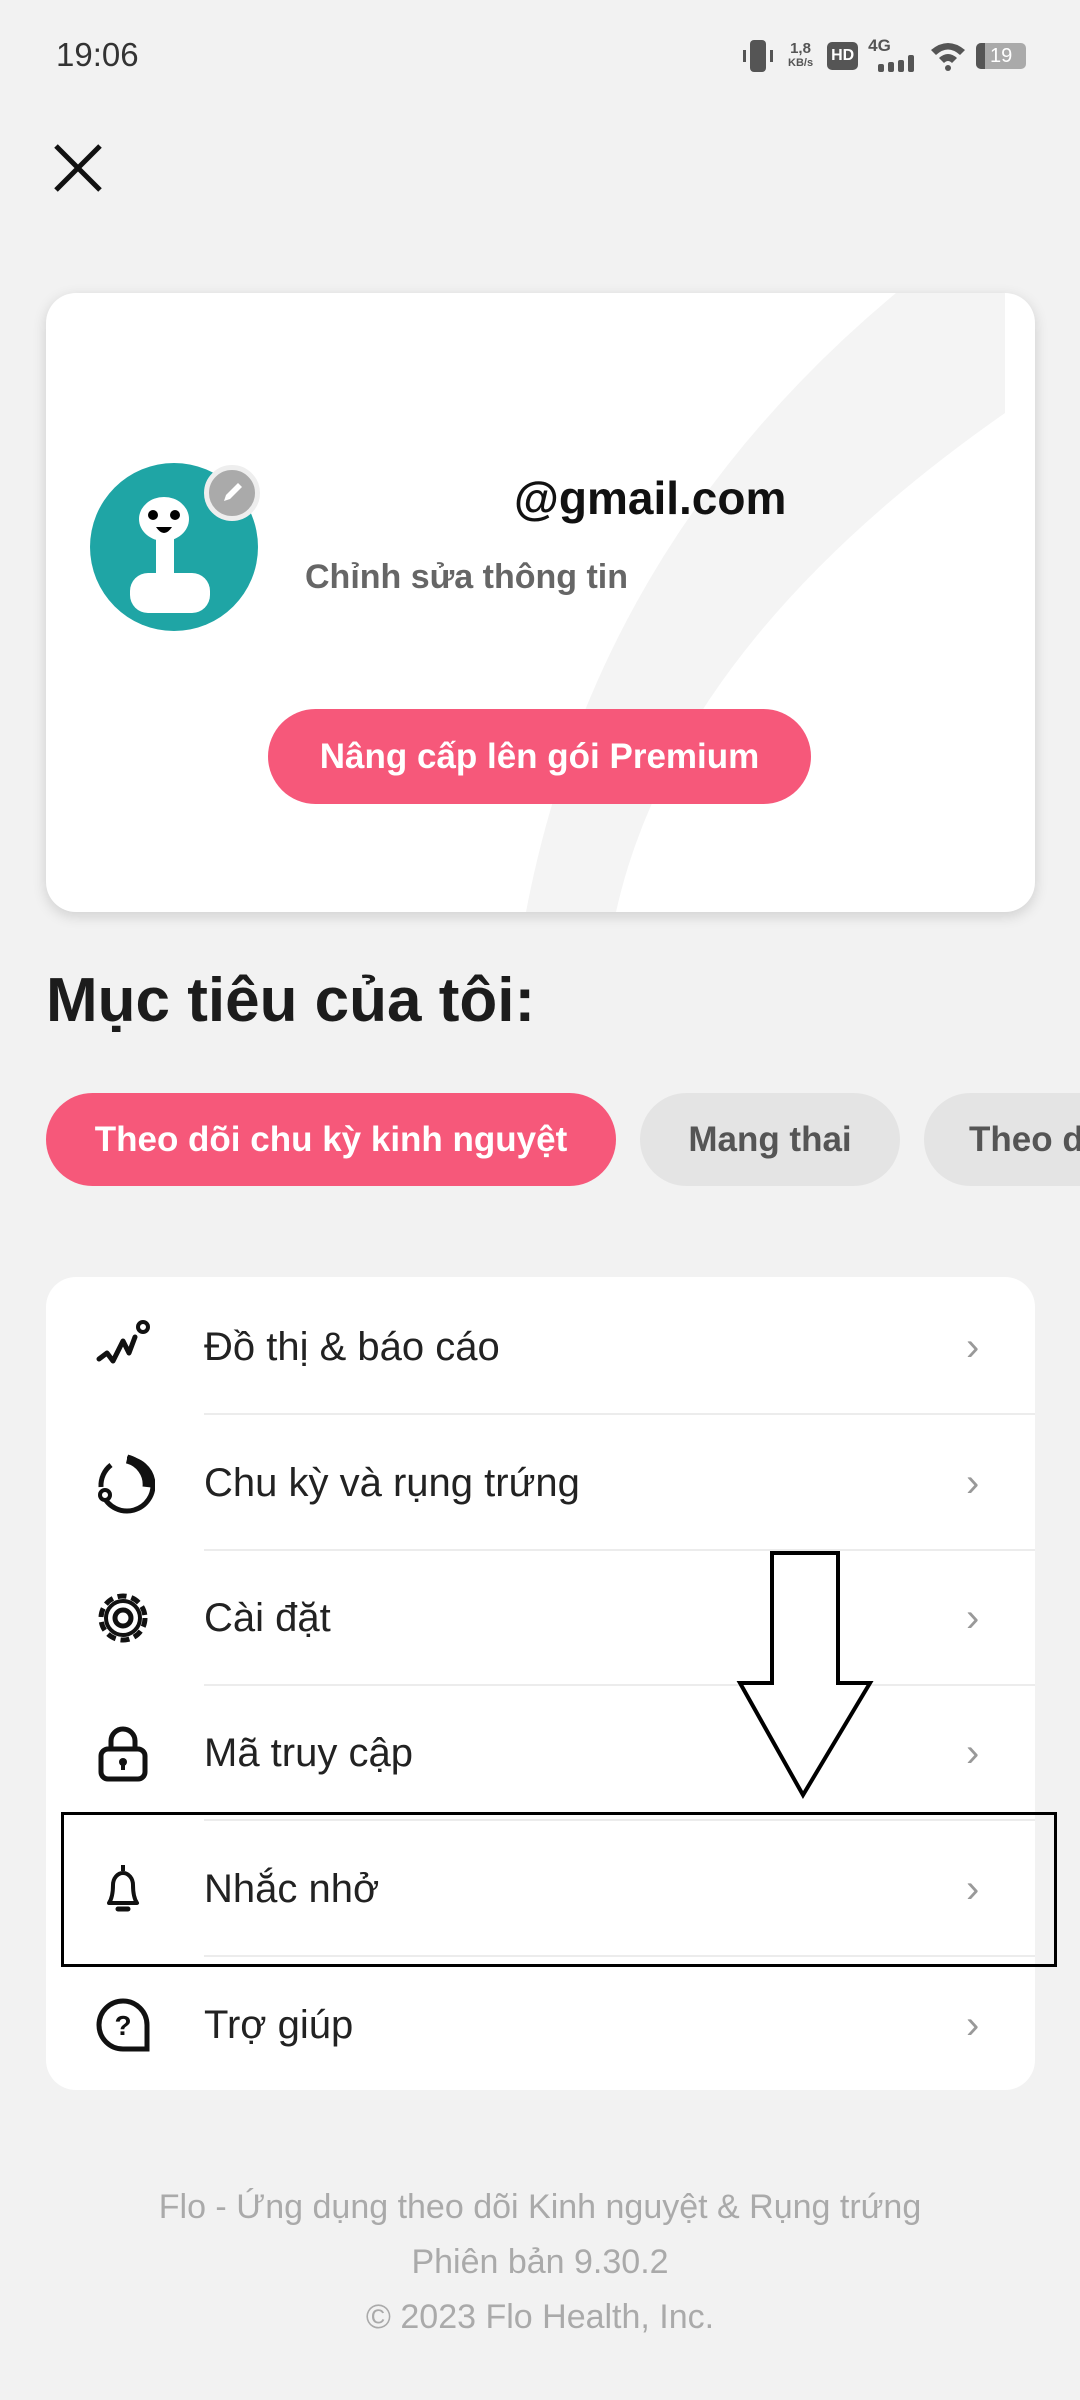  What do you see at coordinates (539, 756) in the screenshot?
I see `upgrade-premium-button: Nâng cấp lên gói Premium` at bounding box center [539, 756].